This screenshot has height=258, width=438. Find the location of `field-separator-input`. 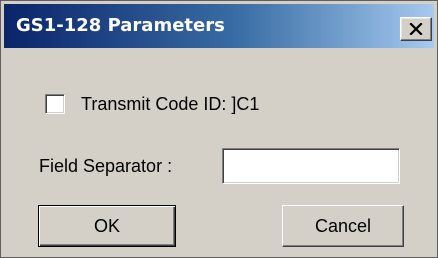

field-separator-input is located at coordinates (311, 166).